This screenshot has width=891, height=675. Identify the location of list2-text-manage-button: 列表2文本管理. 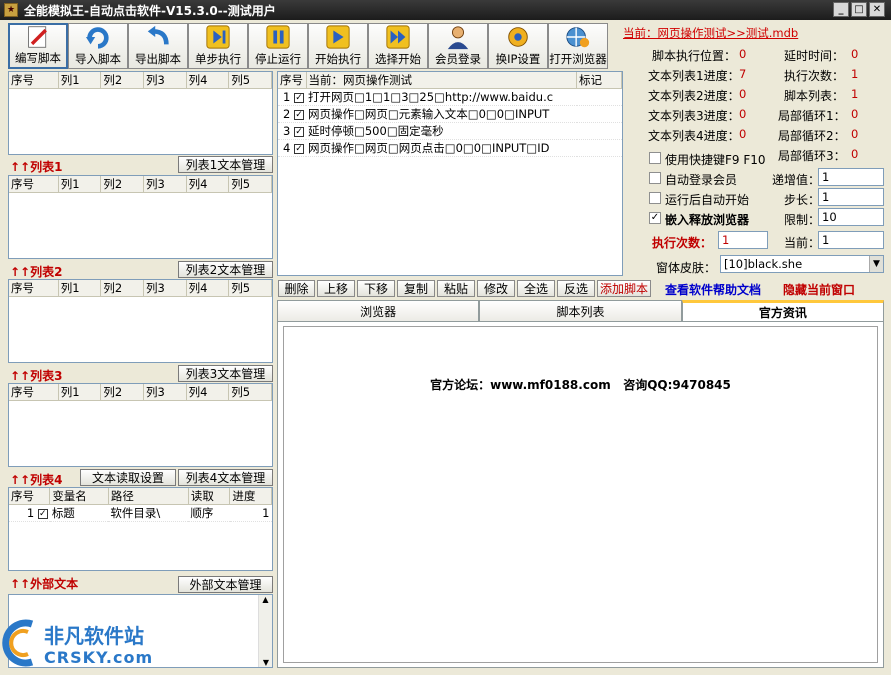
(225, 269).